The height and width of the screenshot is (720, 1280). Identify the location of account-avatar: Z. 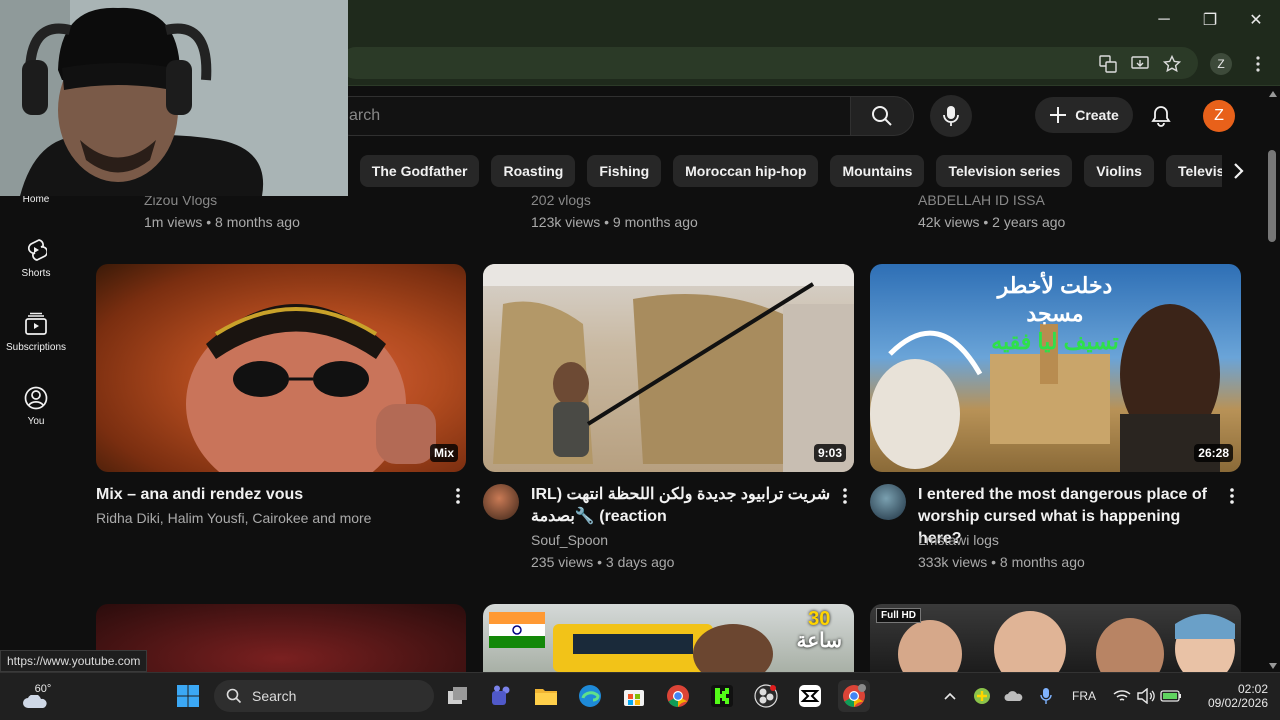
(1219, 116).